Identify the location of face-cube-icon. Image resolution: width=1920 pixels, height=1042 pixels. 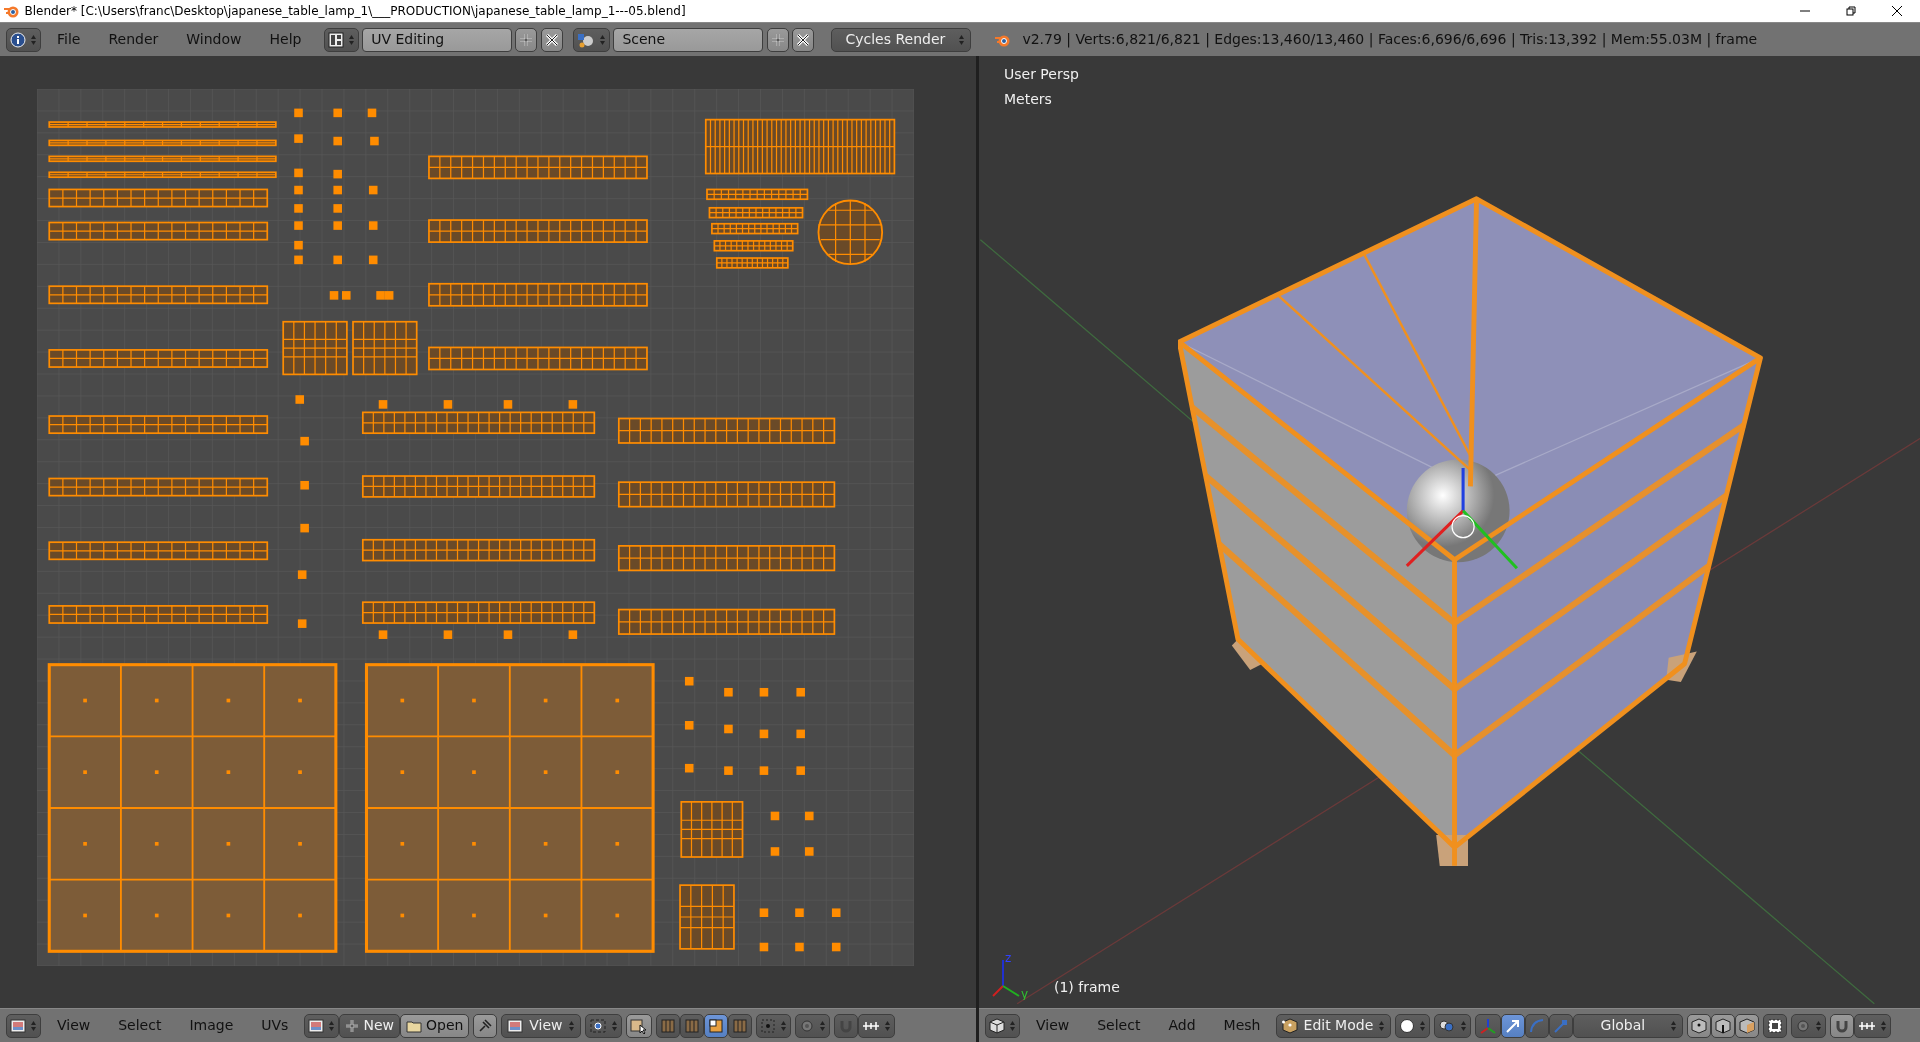
(1747, 1025).